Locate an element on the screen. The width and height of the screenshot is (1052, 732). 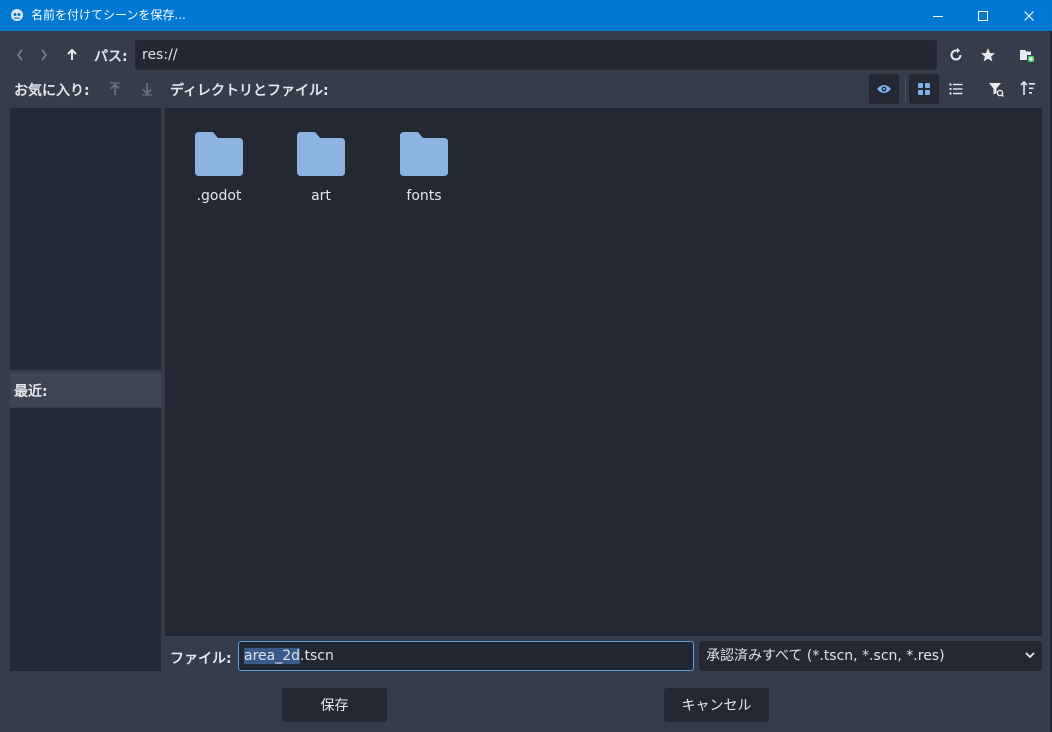
toggle-hidden-eye-icon is located at coordinates (884, 89).